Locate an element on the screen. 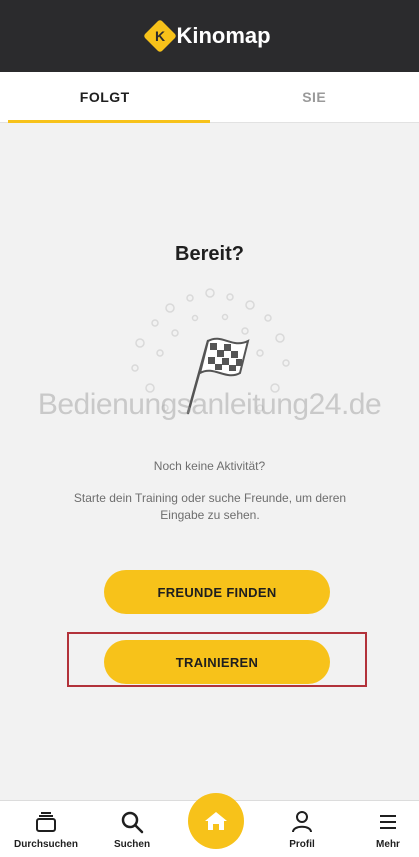 The width and height of the screenshot is (419, 857). kinomap-logo-icon: K is located at coordinates (160, 36).